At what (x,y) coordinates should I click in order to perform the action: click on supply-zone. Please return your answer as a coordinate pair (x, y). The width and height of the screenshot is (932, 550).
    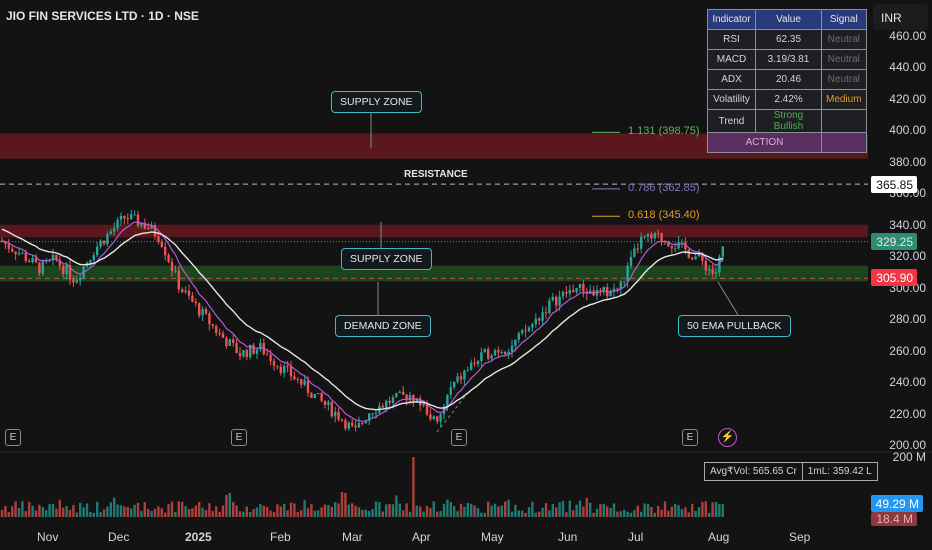
    Looking at the image, I should click on (434, 231).